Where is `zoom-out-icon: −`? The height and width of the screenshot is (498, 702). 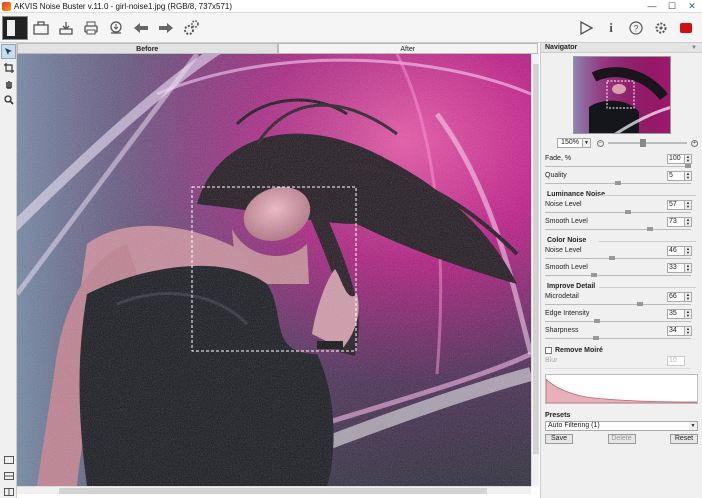
zoom-out-icon: − is located at coordinates (600, 143).